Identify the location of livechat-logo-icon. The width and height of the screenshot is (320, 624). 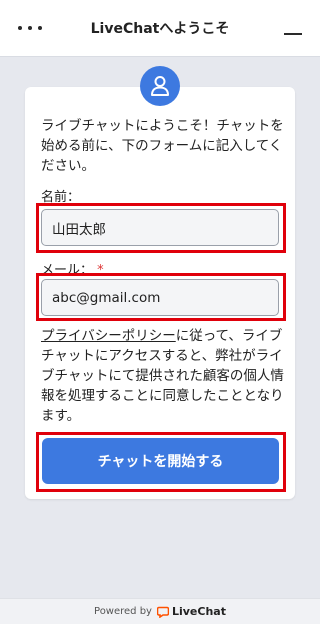
(162, 612).